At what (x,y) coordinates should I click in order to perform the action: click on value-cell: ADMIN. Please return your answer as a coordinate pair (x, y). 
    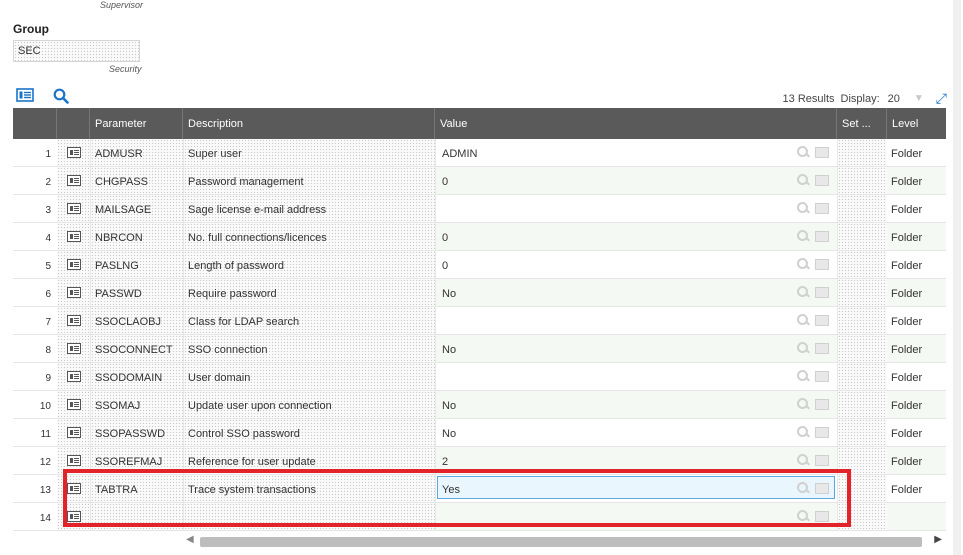
    Looking at the image, I should click on (636, 152).